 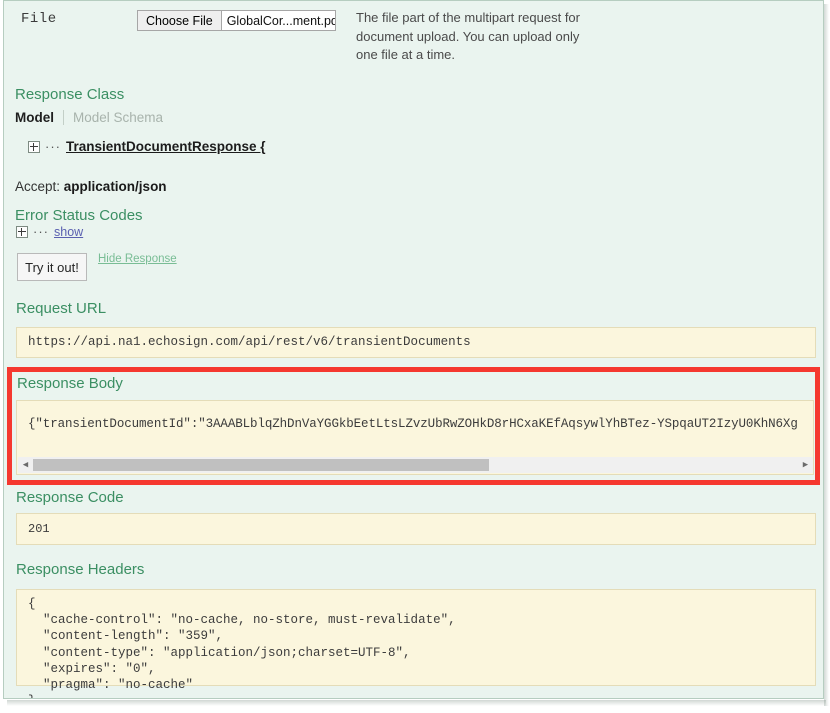 What do you see at coordinates (38, 186) in the screenshot?
I see `accept-label: Accept:` at bounding box center [38, 186].